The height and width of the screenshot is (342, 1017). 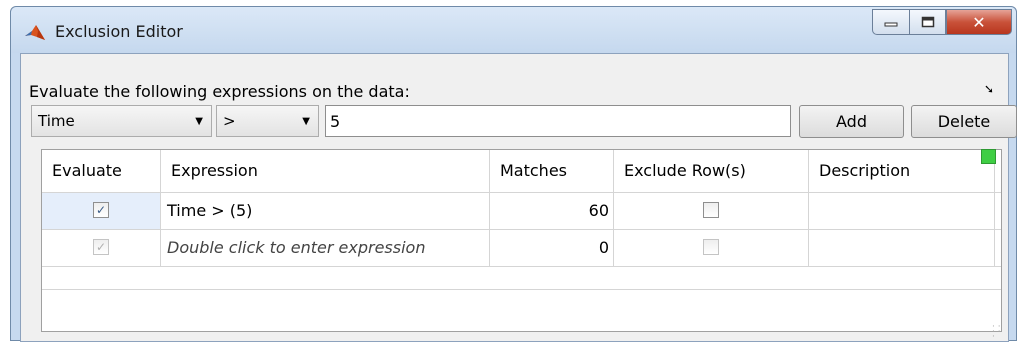 What do you see at coordinates (56, 121) in the screenshot?
I see `variable-value: Time` at bounding box center [56, 121].